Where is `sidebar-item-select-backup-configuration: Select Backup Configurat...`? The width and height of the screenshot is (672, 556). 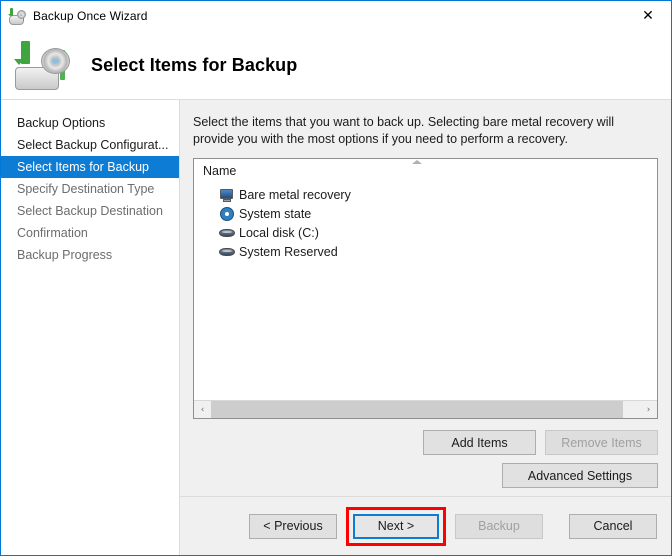
sidebar-item-select-backup-configuration: Select Backup Configurat... is located at coordinates (90, 145).